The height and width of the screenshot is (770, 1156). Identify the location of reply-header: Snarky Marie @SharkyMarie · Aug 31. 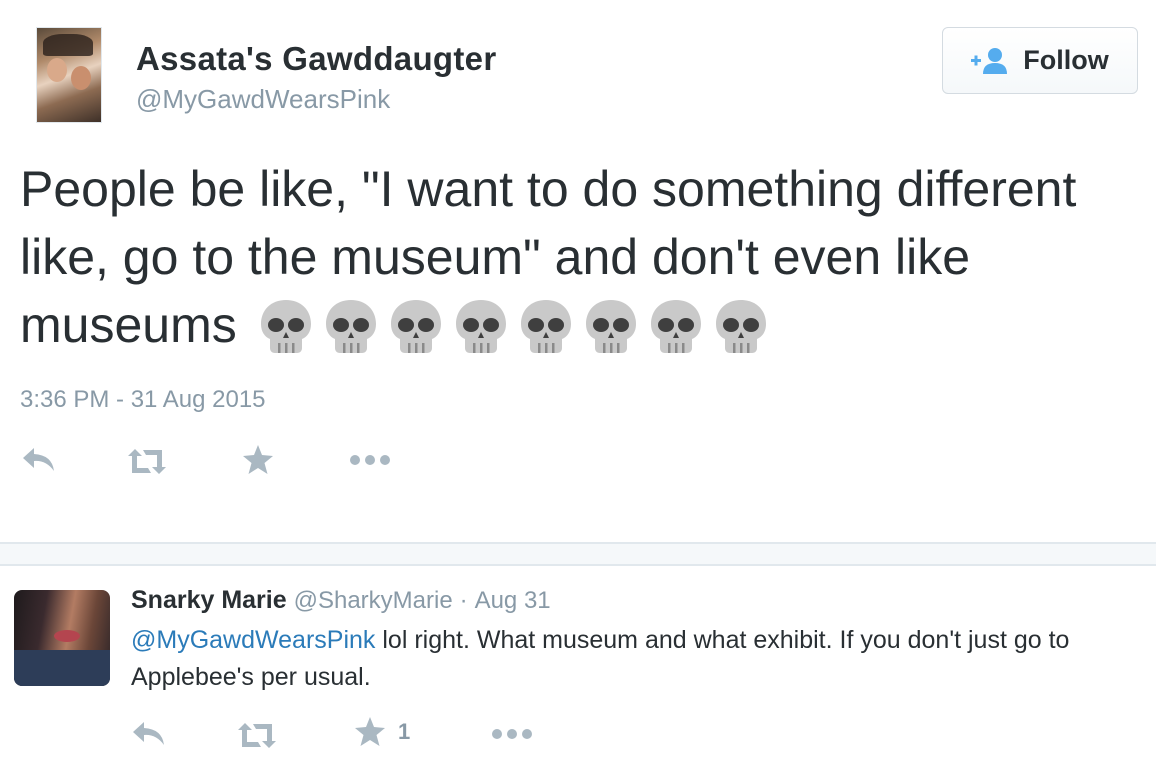
(341, 600).